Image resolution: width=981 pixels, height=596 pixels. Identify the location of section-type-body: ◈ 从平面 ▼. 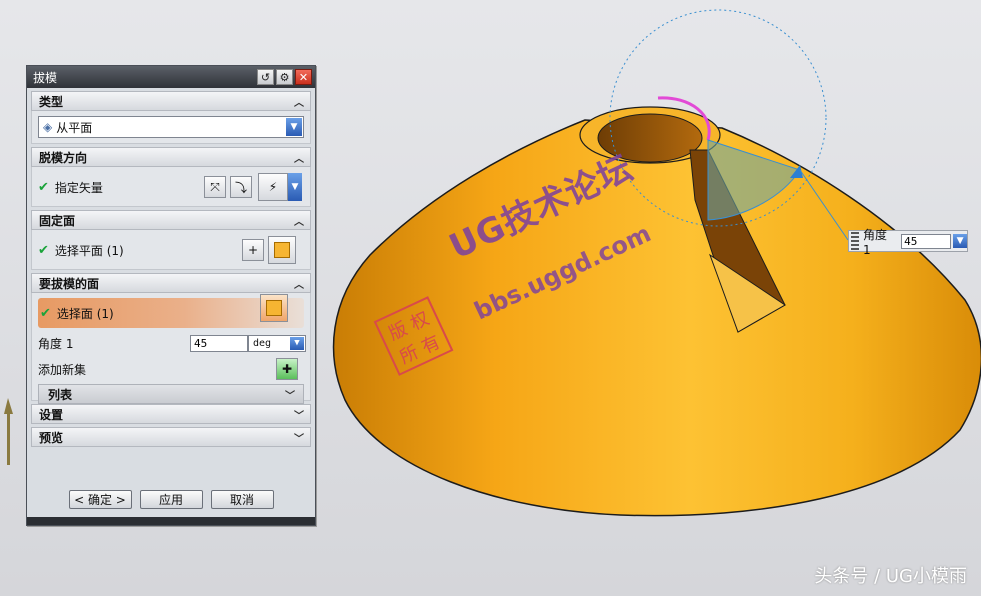
(171, 127).